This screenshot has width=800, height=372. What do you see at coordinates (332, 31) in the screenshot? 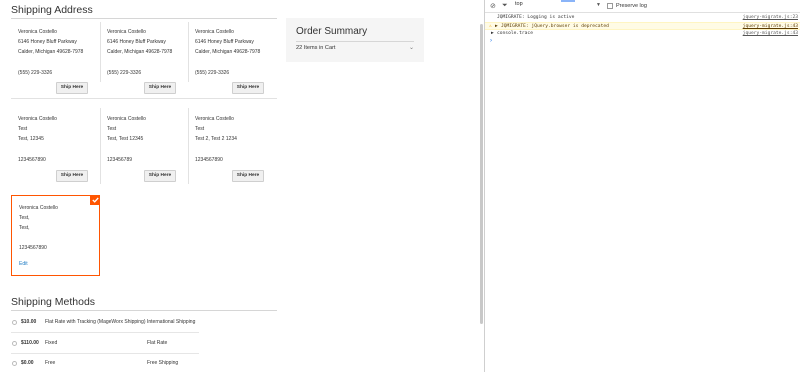
I see `order-summary-title: Order Summary` at bounding box center [332, 31].